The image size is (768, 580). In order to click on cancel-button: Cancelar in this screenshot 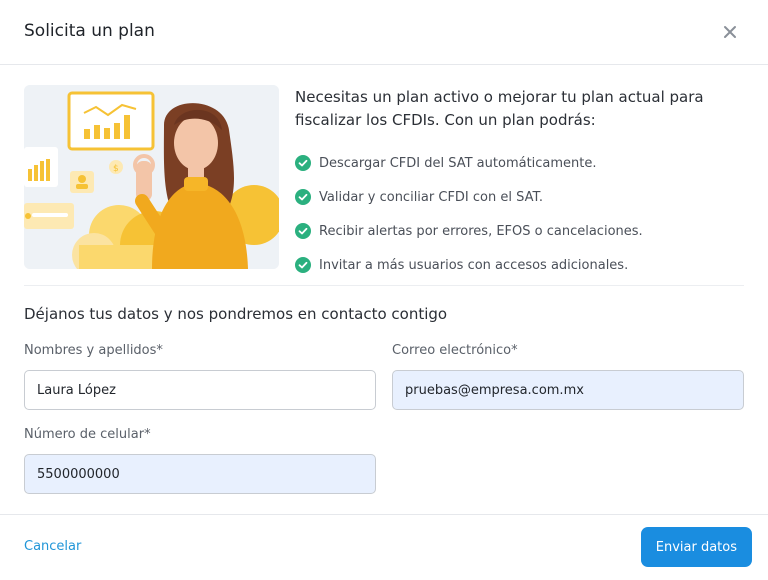, I will do `click(52, 546)`.